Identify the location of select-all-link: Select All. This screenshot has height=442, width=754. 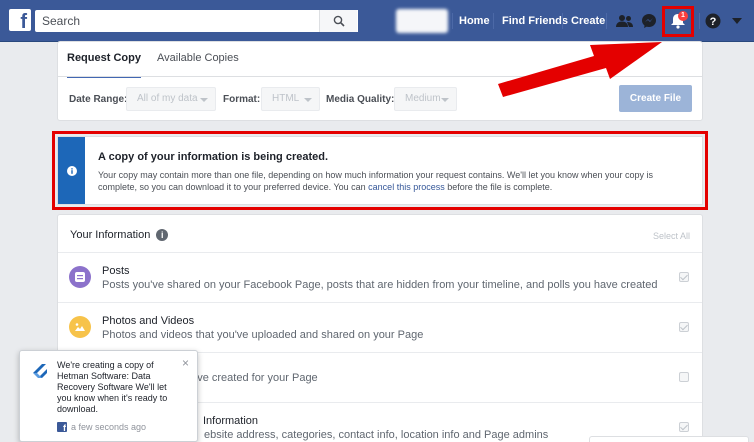
(671, 236).